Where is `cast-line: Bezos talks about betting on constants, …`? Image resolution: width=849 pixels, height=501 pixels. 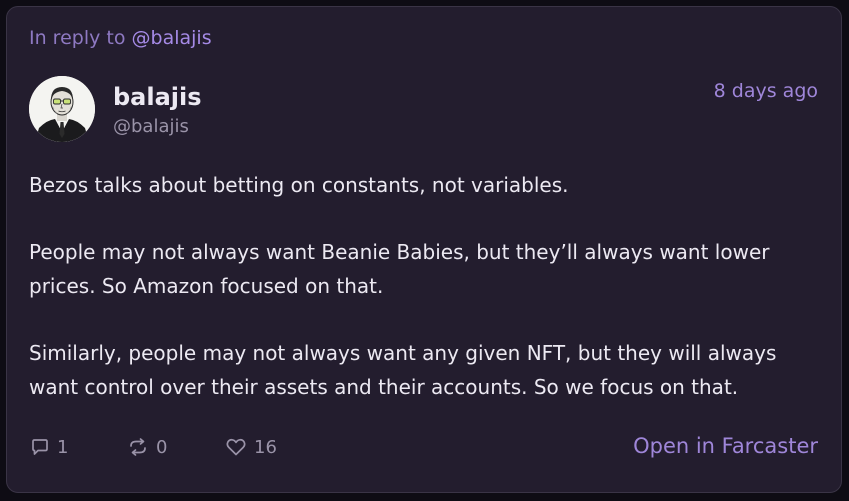 cast-line: Bezos talks about betting on constants, … is located at coordinates (299, 185).